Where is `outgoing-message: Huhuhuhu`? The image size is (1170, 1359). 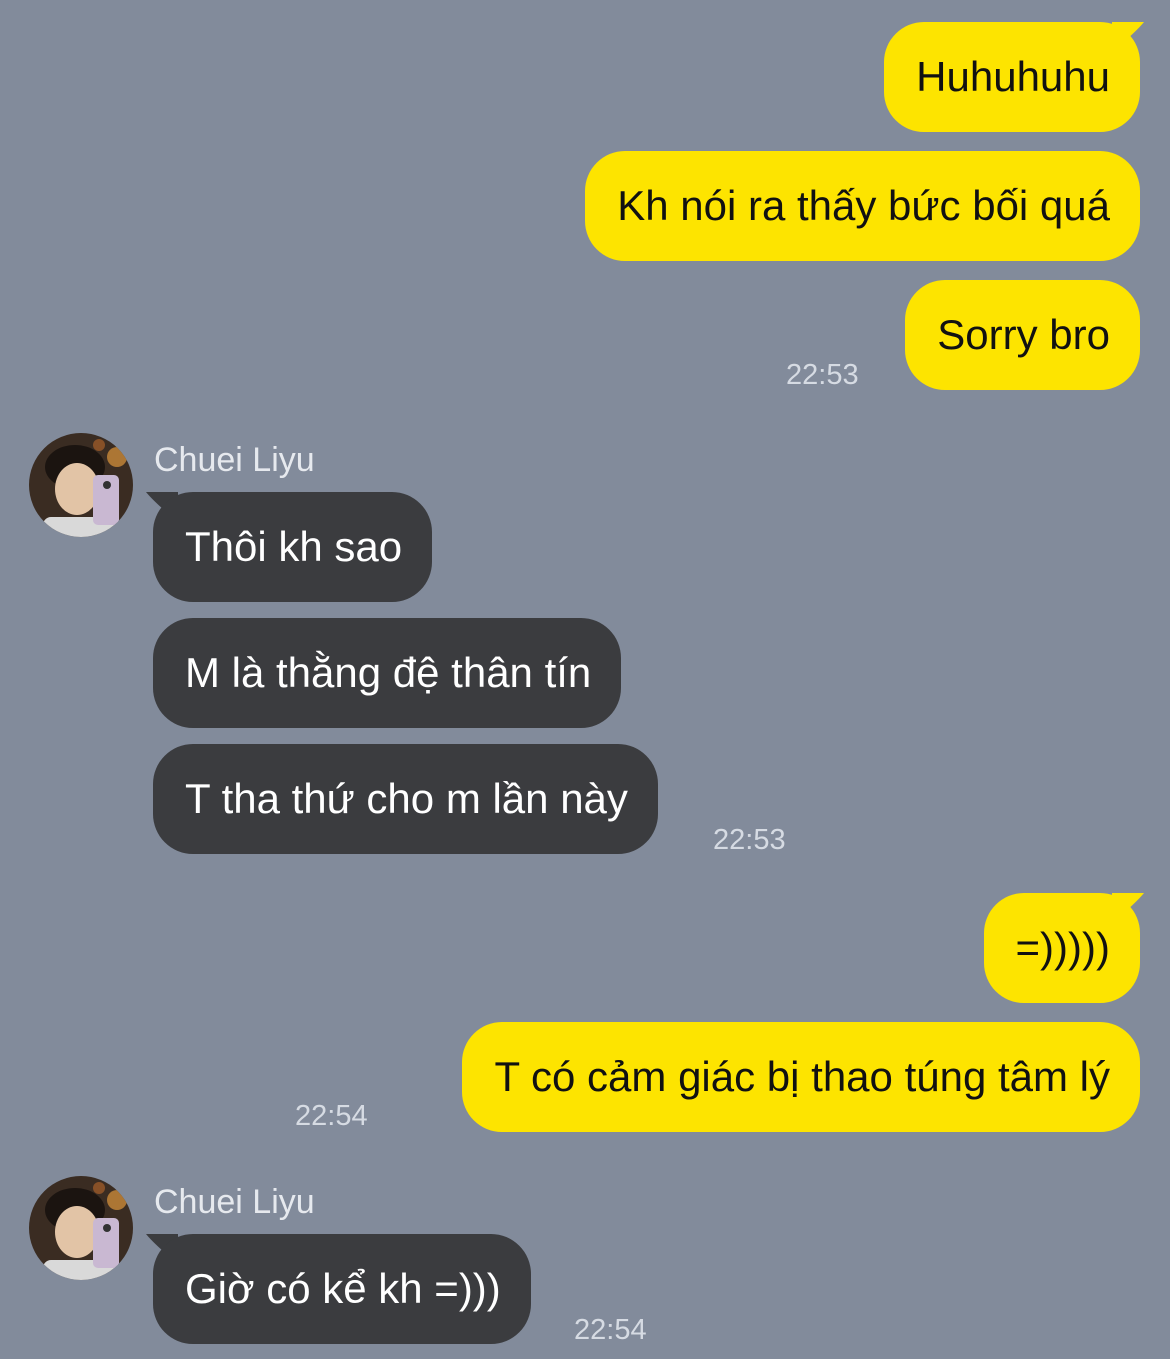 outgoing-message: Huhuhuhu is located at coordinates (1012, 77).